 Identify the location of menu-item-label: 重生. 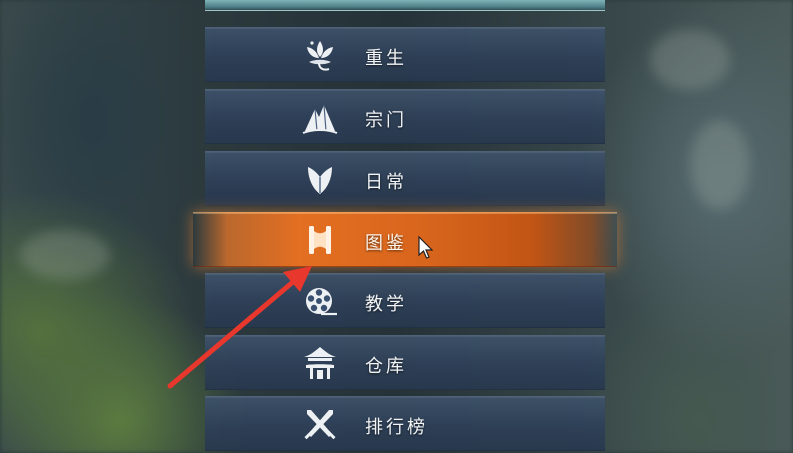
(386, 58).